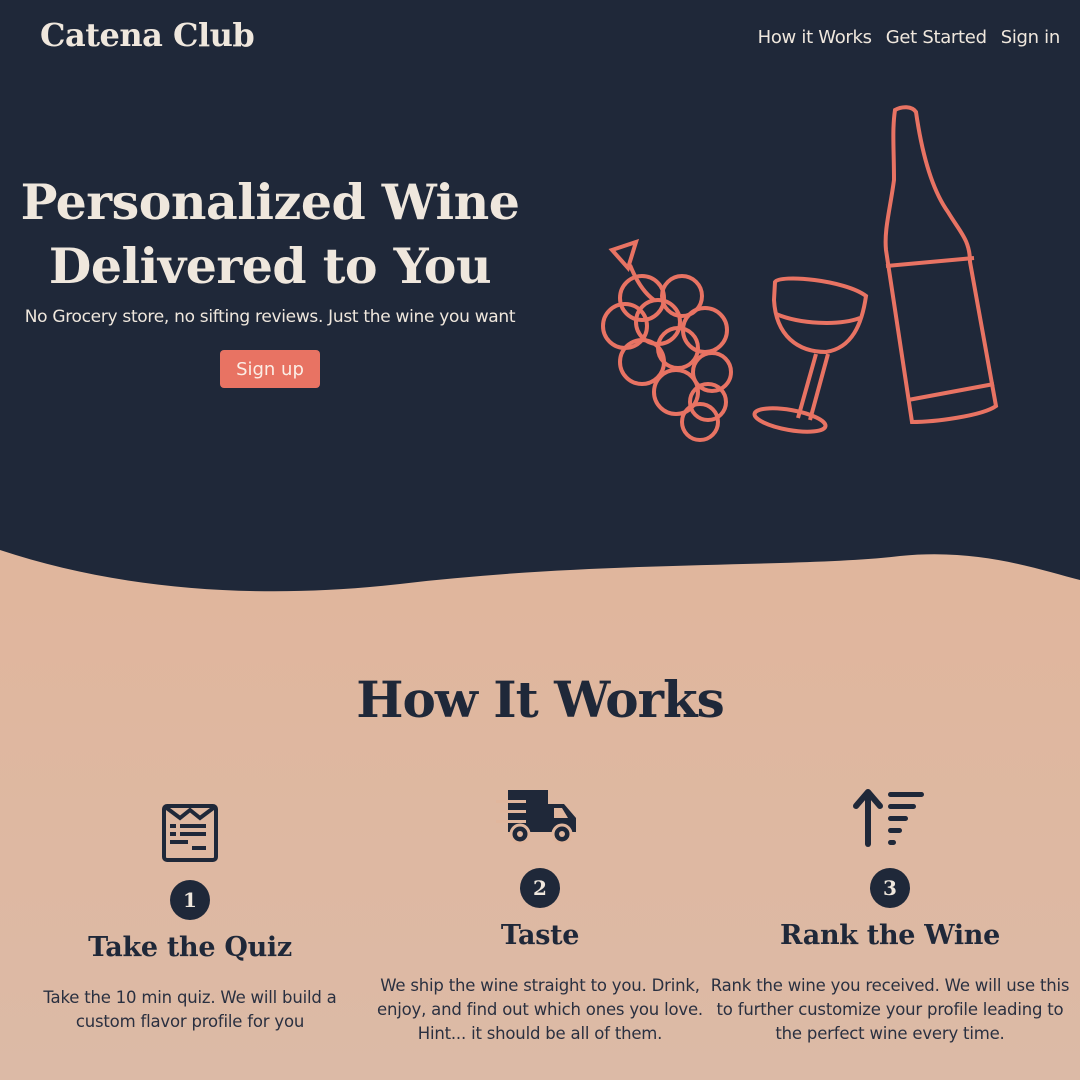 This screenshot has height=1080, width=1080. What do you see at coordinates (536, 817) in the screenshot?
I see `delivery-truck-icon` at bounding box center [536, 817].